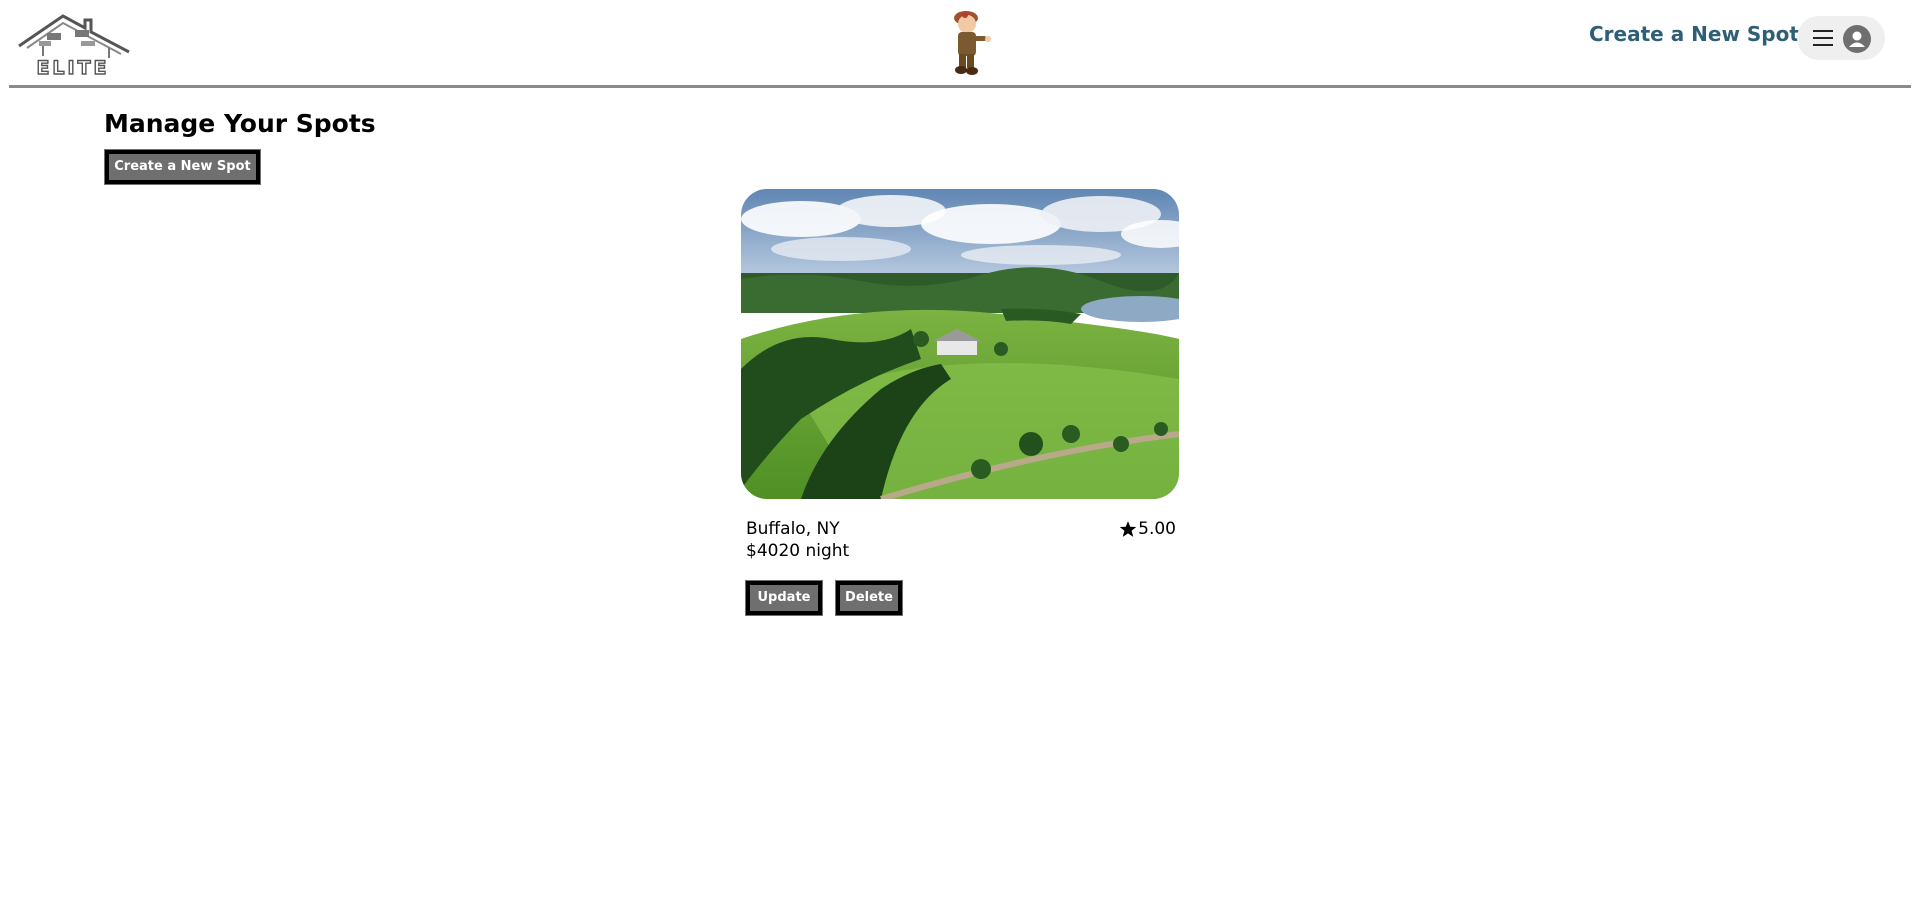  I want to click on spot-rating-value: 5.00, so click(1157, 529).